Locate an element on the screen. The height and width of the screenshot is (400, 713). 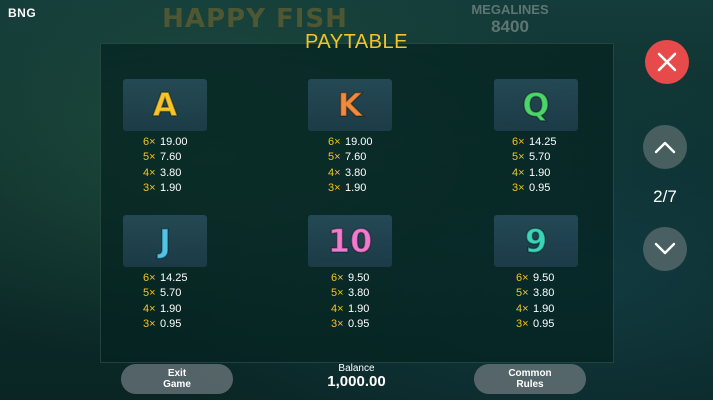
symbol-j-glyph: J is located at coordinates (164, 241).